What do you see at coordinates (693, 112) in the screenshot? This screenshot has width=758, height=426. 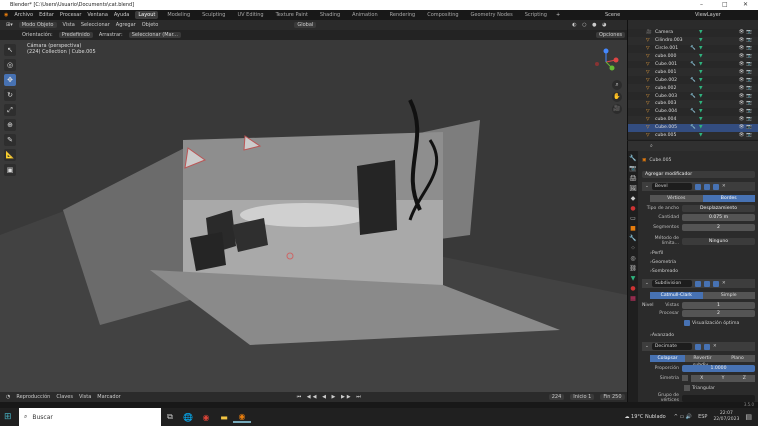 I see `outliner-item: ▽ Cube.004 🔧 ▼ 👁📷` at bounding box center [693, 112].